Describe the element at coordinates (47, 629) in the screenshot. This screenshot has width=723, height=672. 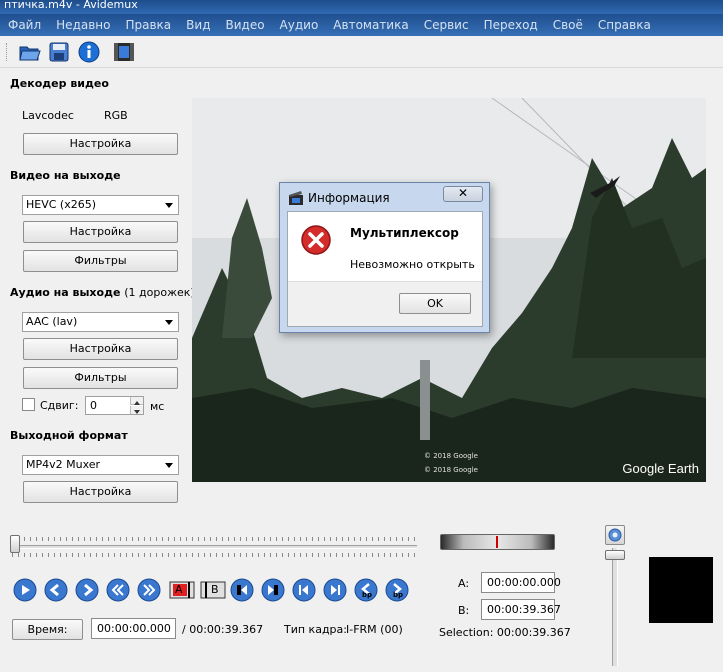
I see `time-button: Время:` at that location.